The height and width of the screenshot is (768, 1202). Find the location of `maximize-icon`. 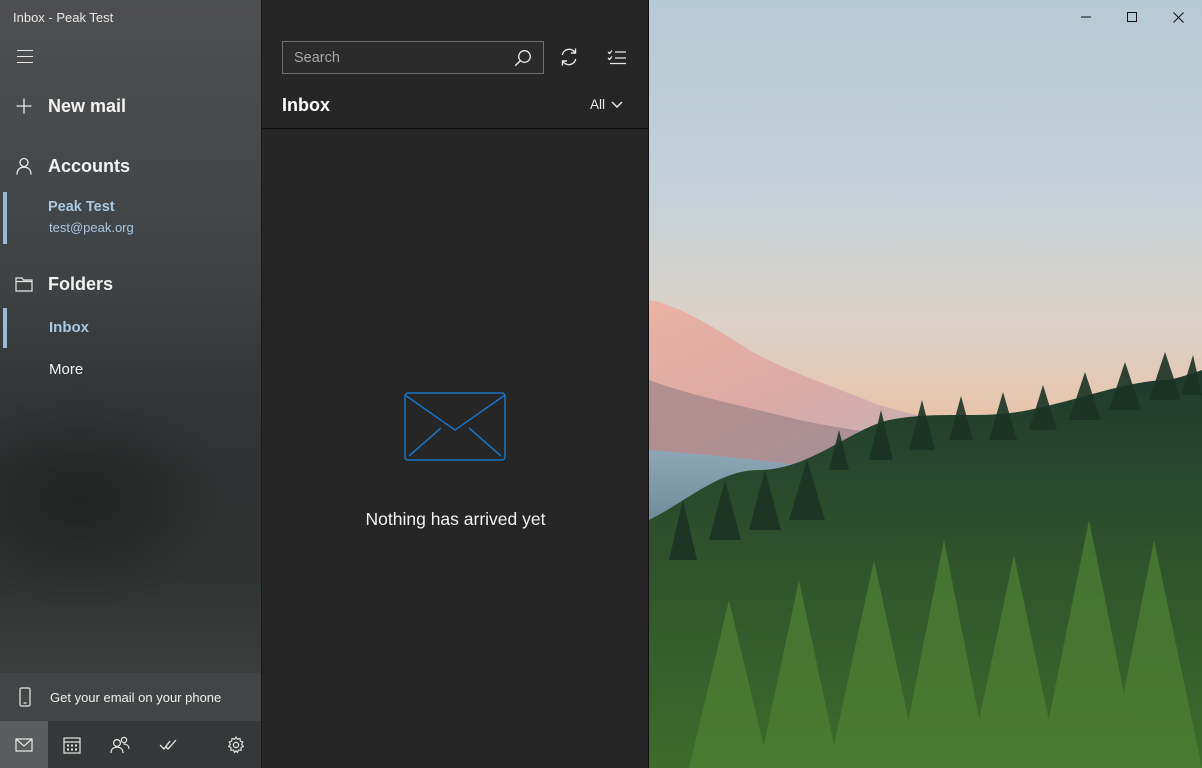

maximize-icon is located at coordinates (1132, 17).